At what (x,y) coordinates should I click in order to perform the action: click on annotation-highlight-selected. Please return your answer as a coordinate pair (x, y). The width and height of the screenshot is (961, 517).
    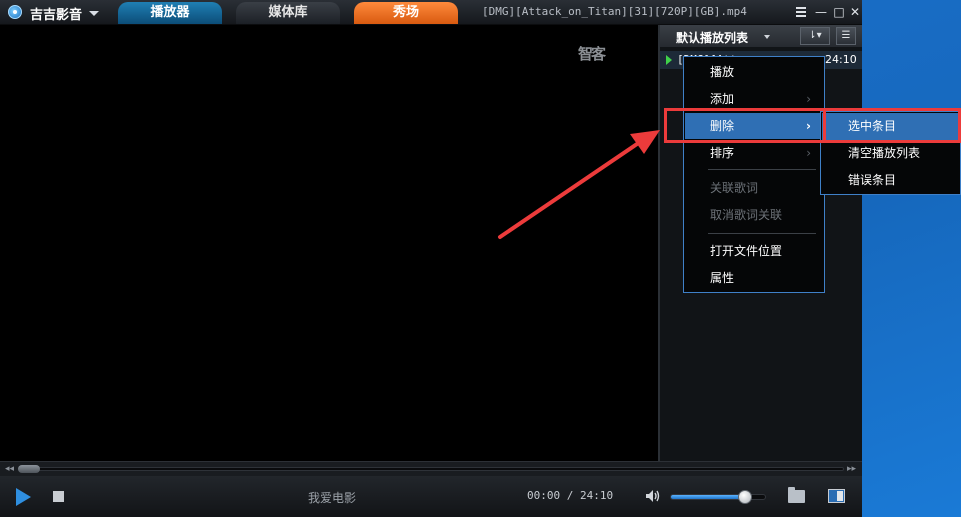
    Looking at the image, I should click on (891, 125).